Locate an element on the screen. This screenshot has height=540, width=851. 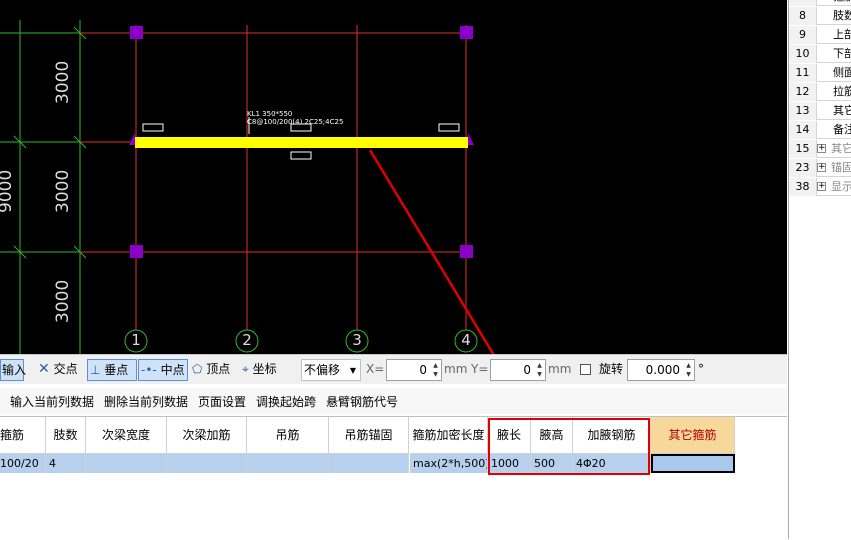
table-header-cell: 其它箍筋 is located at coordinates (693, 435).